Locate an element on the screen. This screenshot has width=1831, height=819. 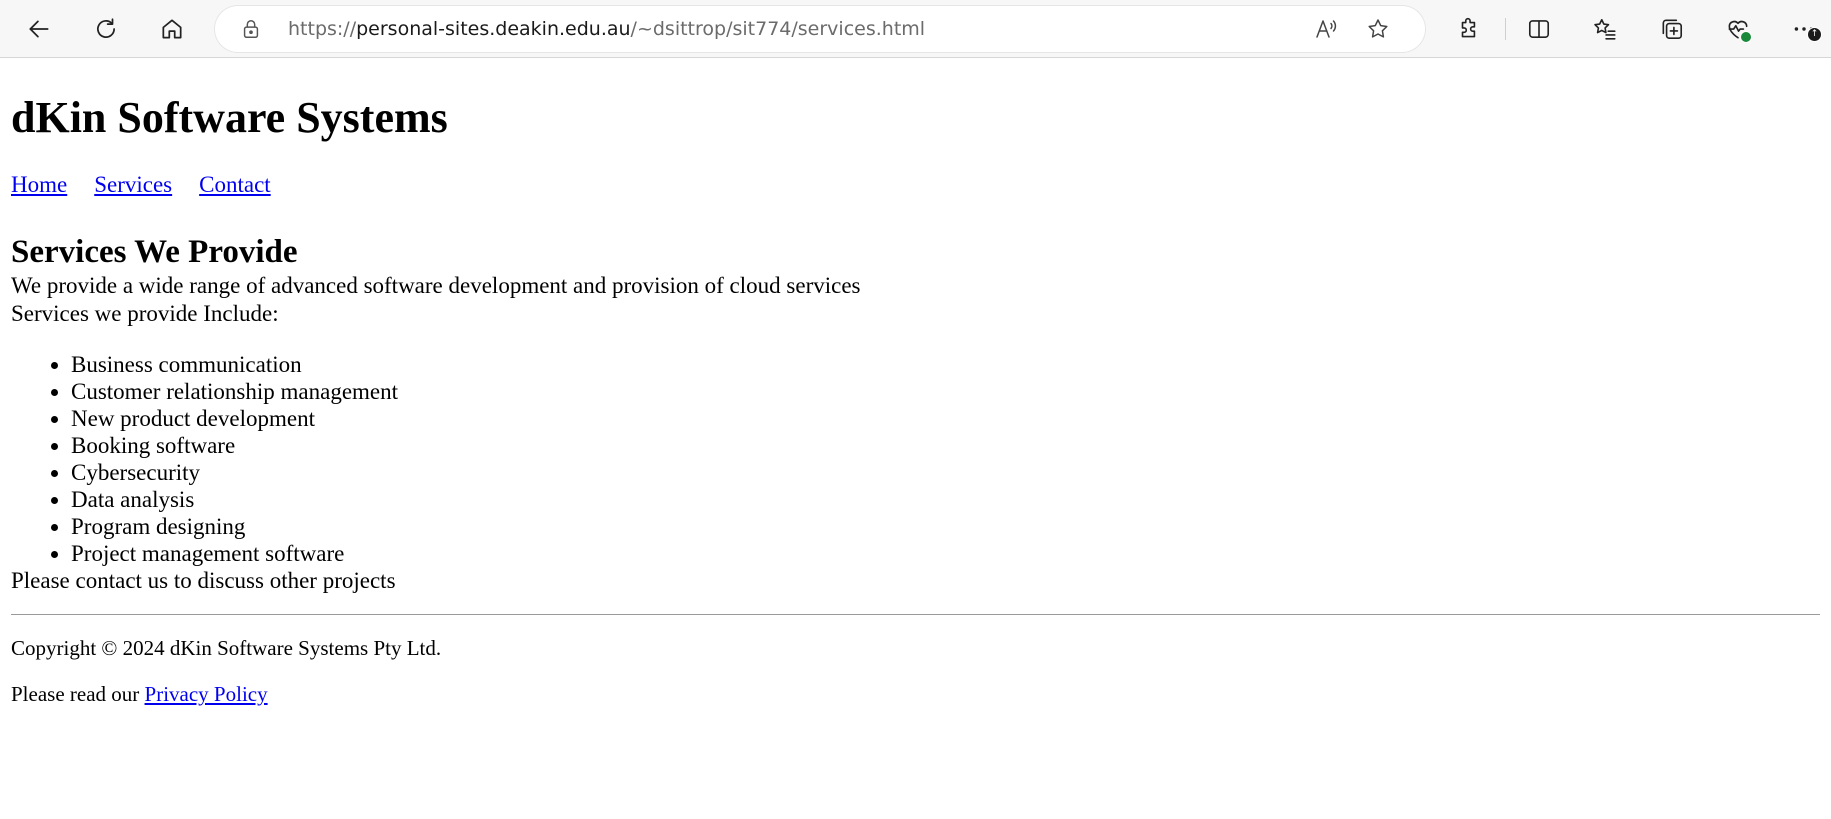
list-item: Booking software is located at coordinates (945, 445).